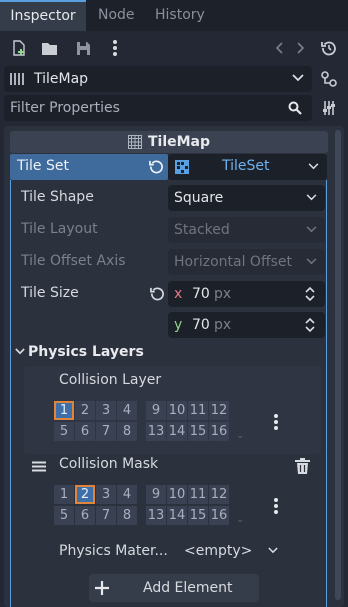  Describe the element at coordinates (43, 15) in the screenshot. I see `tab-inspector: Inspector` at that location.